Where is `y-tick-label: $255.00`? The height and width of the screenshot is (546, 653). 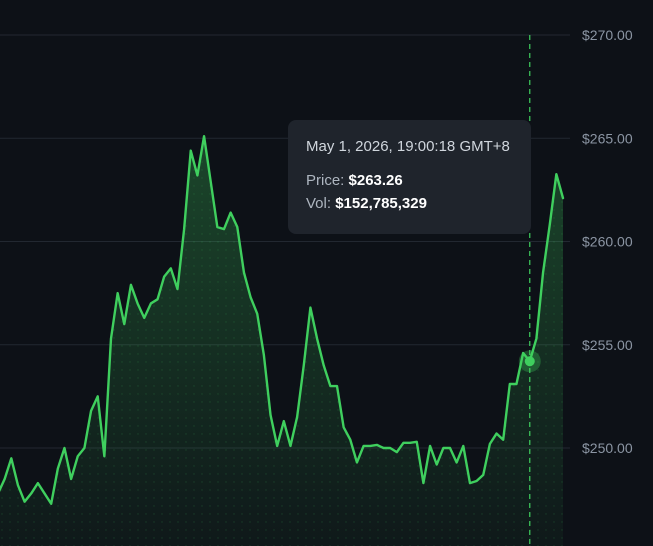
y-tick-label: $255.00 is located at coordinates (607, 345).